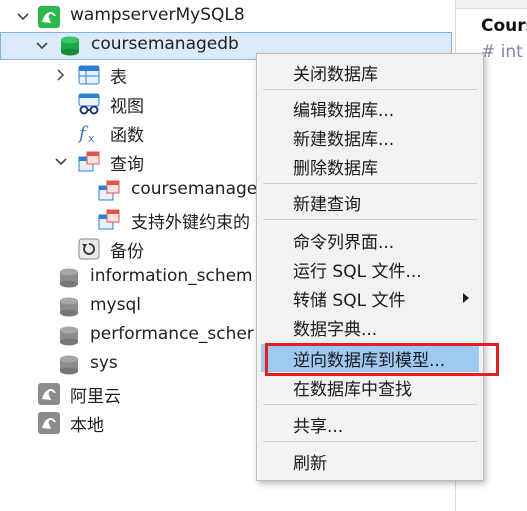  I want to click on tree-item-label: coursemanagedb, so click(165, 44).